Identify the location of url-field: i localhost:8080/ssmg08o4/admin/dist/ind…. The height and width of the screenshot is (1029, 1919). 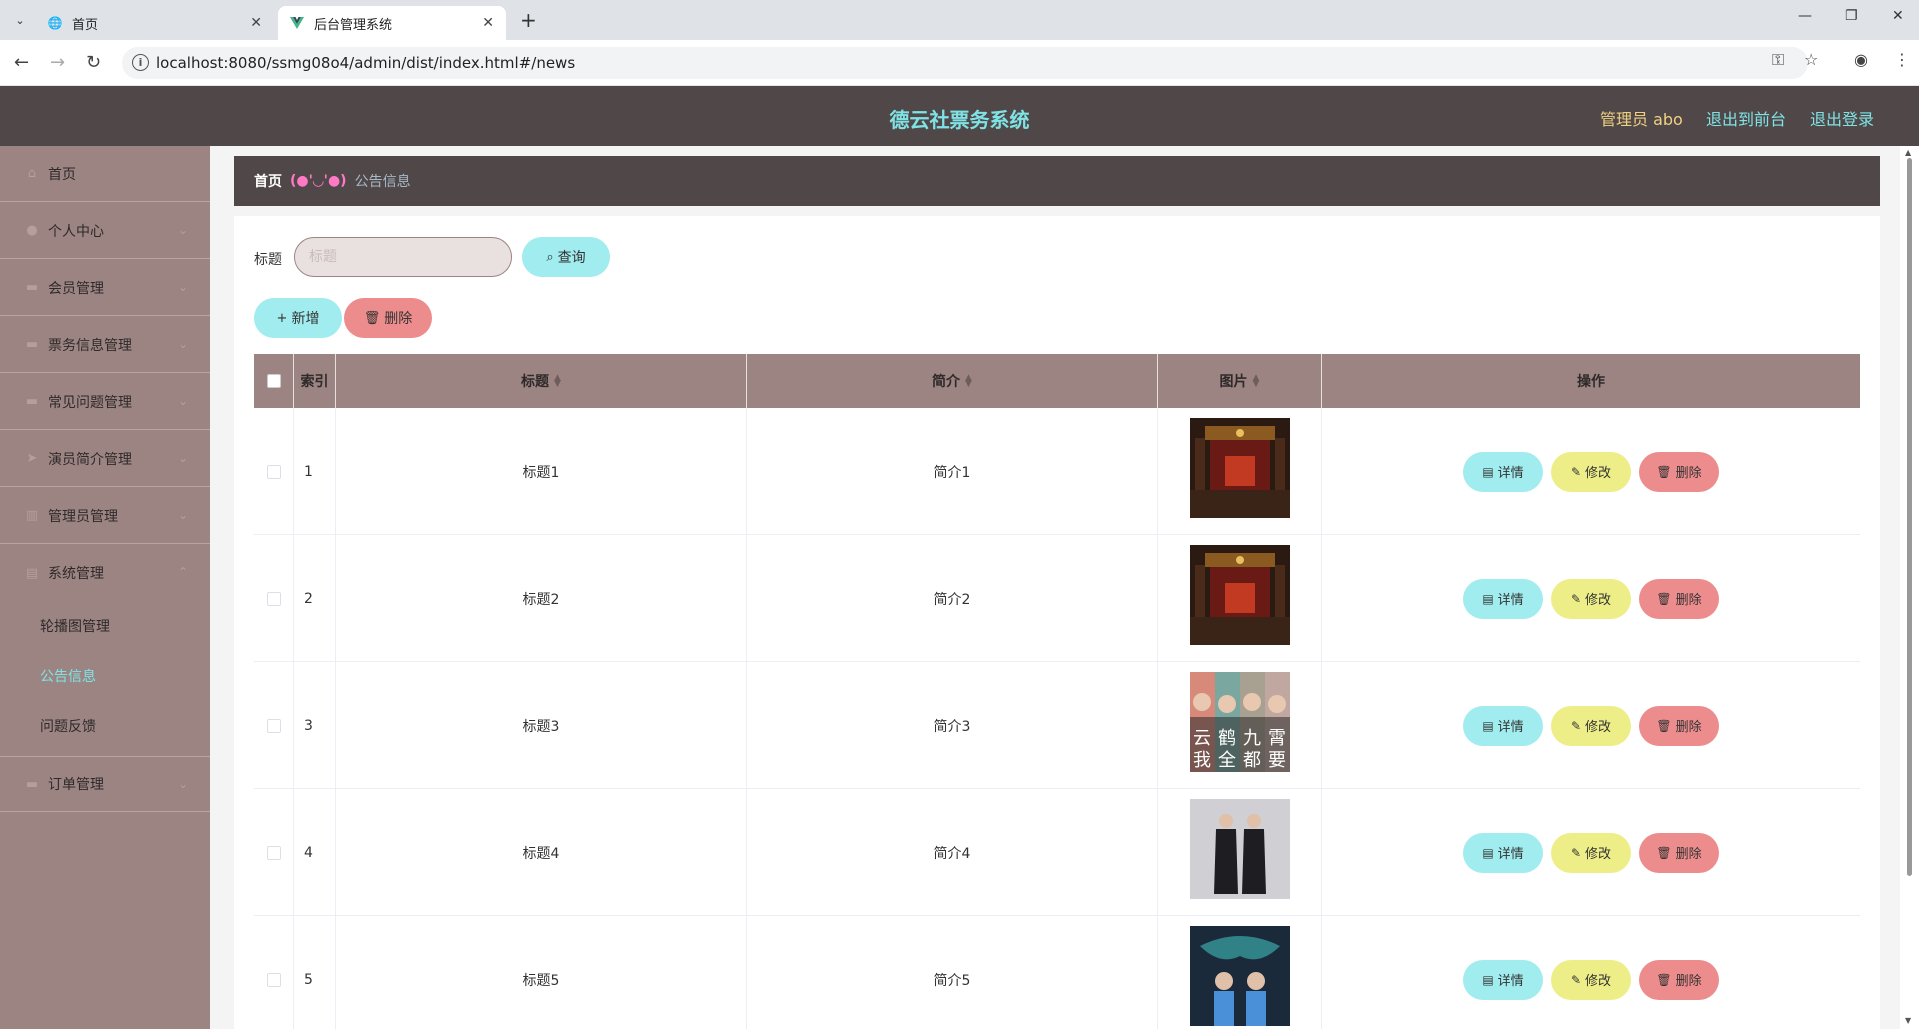
(965, 63).